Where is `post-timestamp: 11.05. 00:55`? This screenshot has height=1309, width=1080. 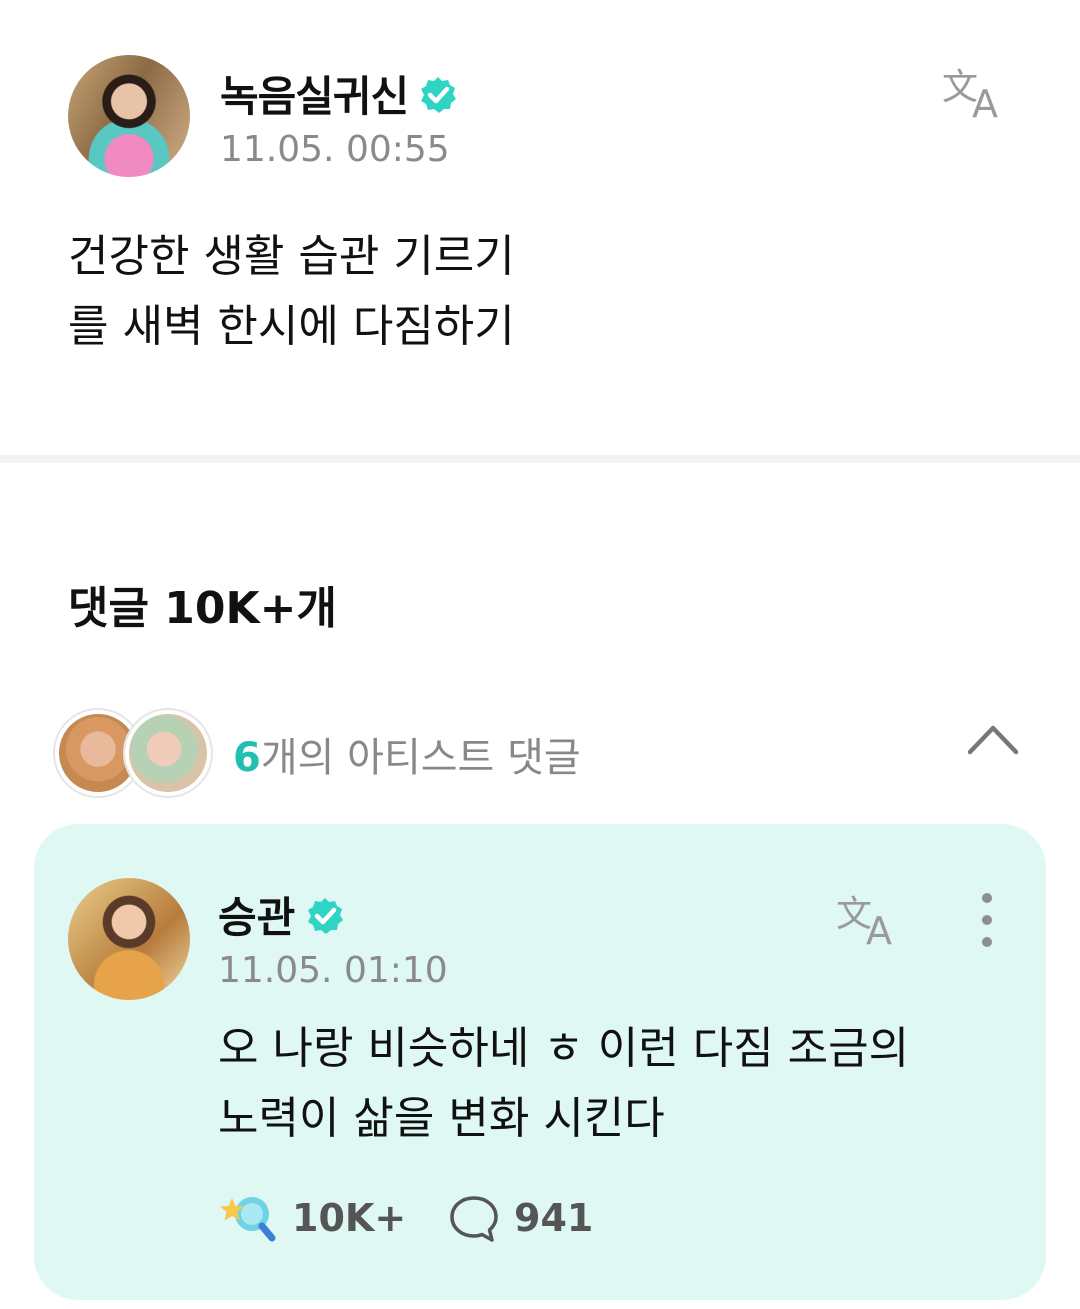
post-timestamp: 11.05. 00:55 is located at coordinates (335, 149).